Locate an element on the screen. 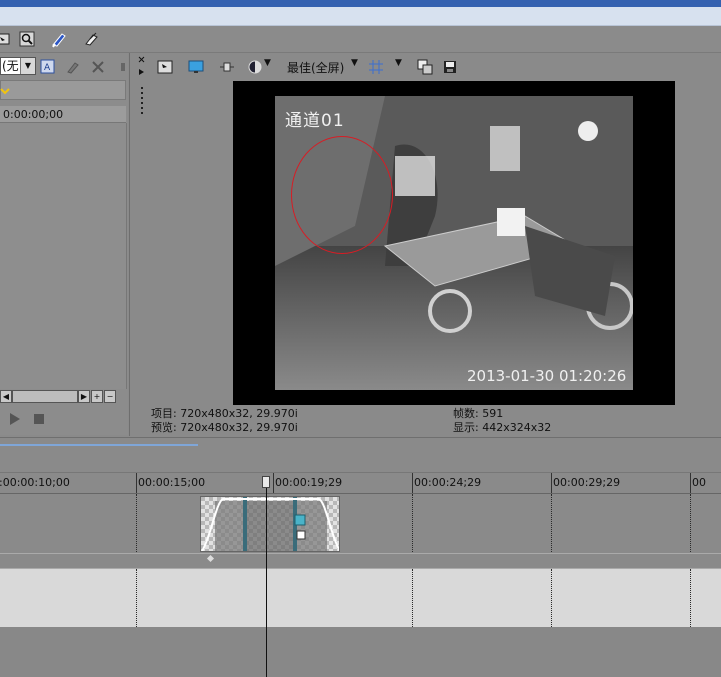 This screenshot has height=677, width=721. preview-toolbar: ▼ 最佳(全屏) ▼ ▼ is located at coordinates (428, 66).